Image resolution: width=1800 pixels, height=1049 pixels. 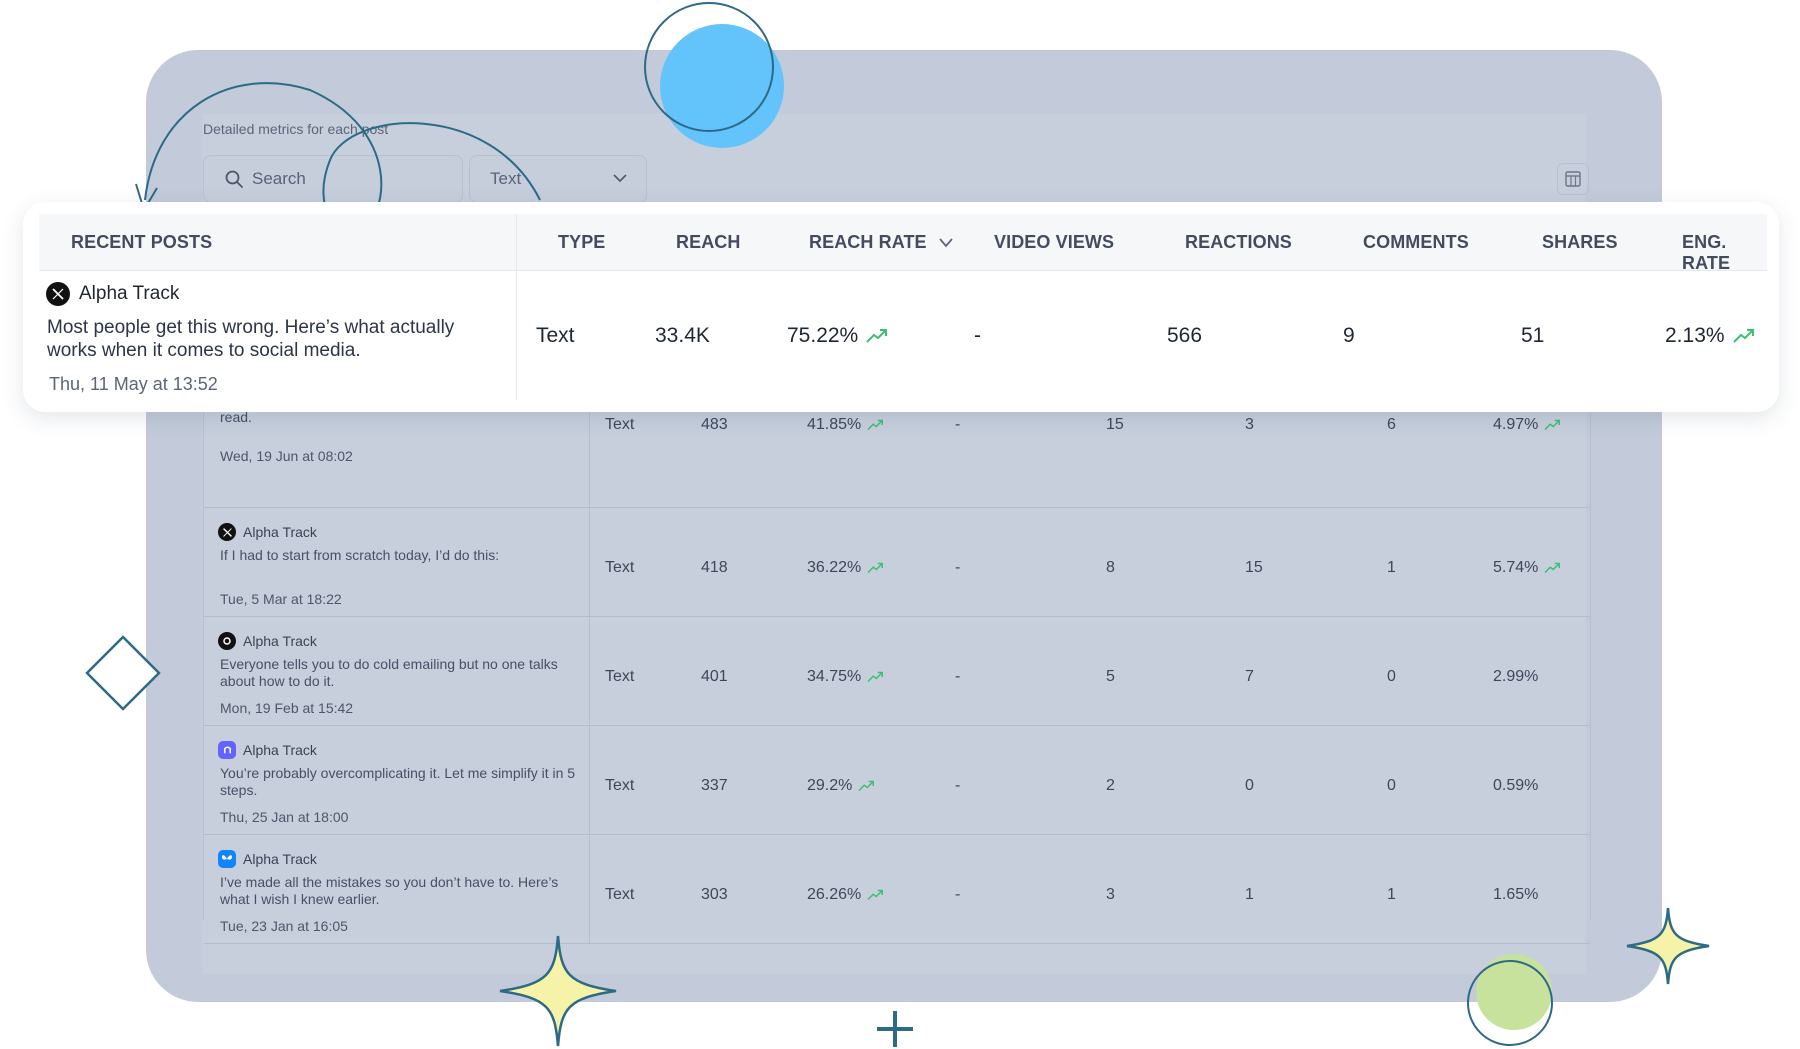 I want to click on eng-rate-value: 1.65%, so click(x=1516, y=894).